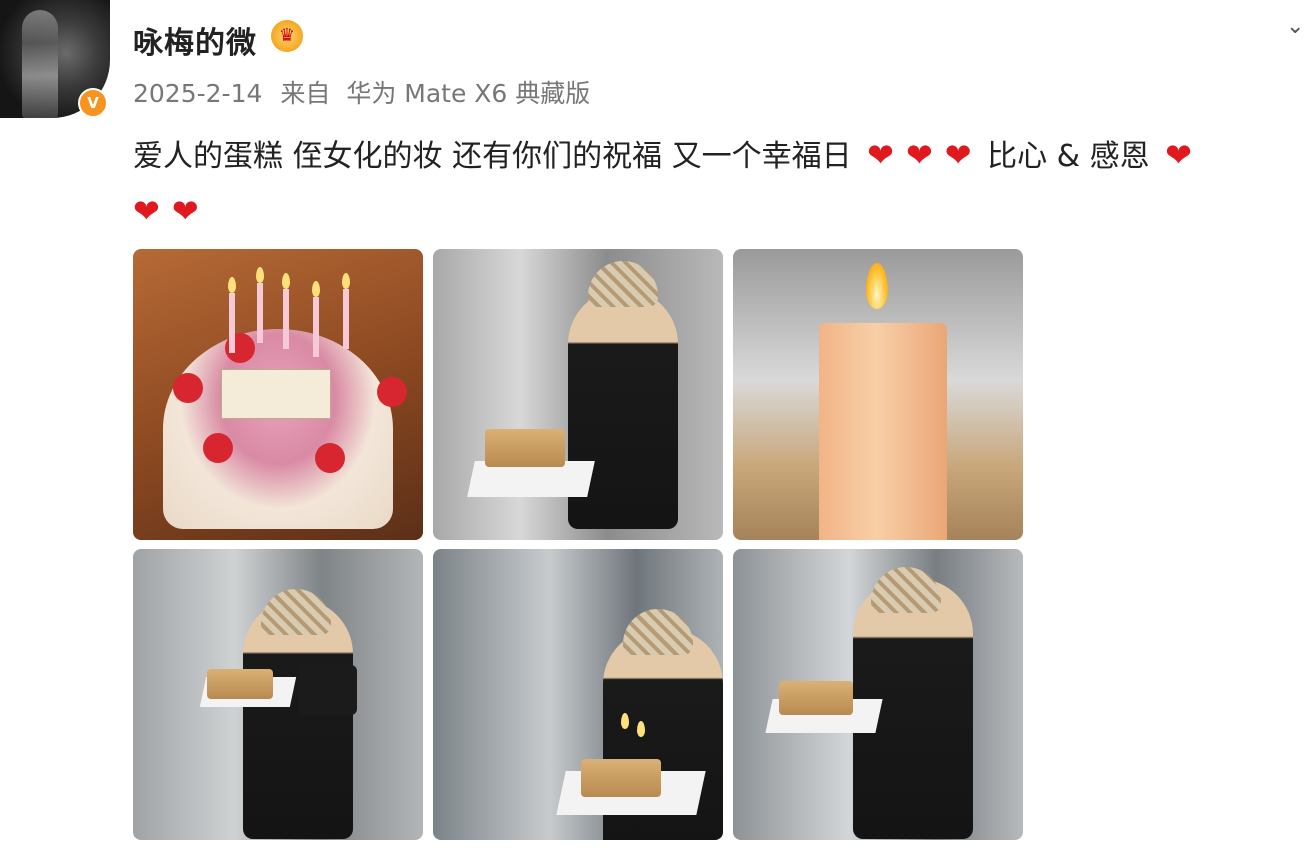 The height and width of the screenshot is (856, 1310). I want to click on cake-plaque, so click(276, 394).